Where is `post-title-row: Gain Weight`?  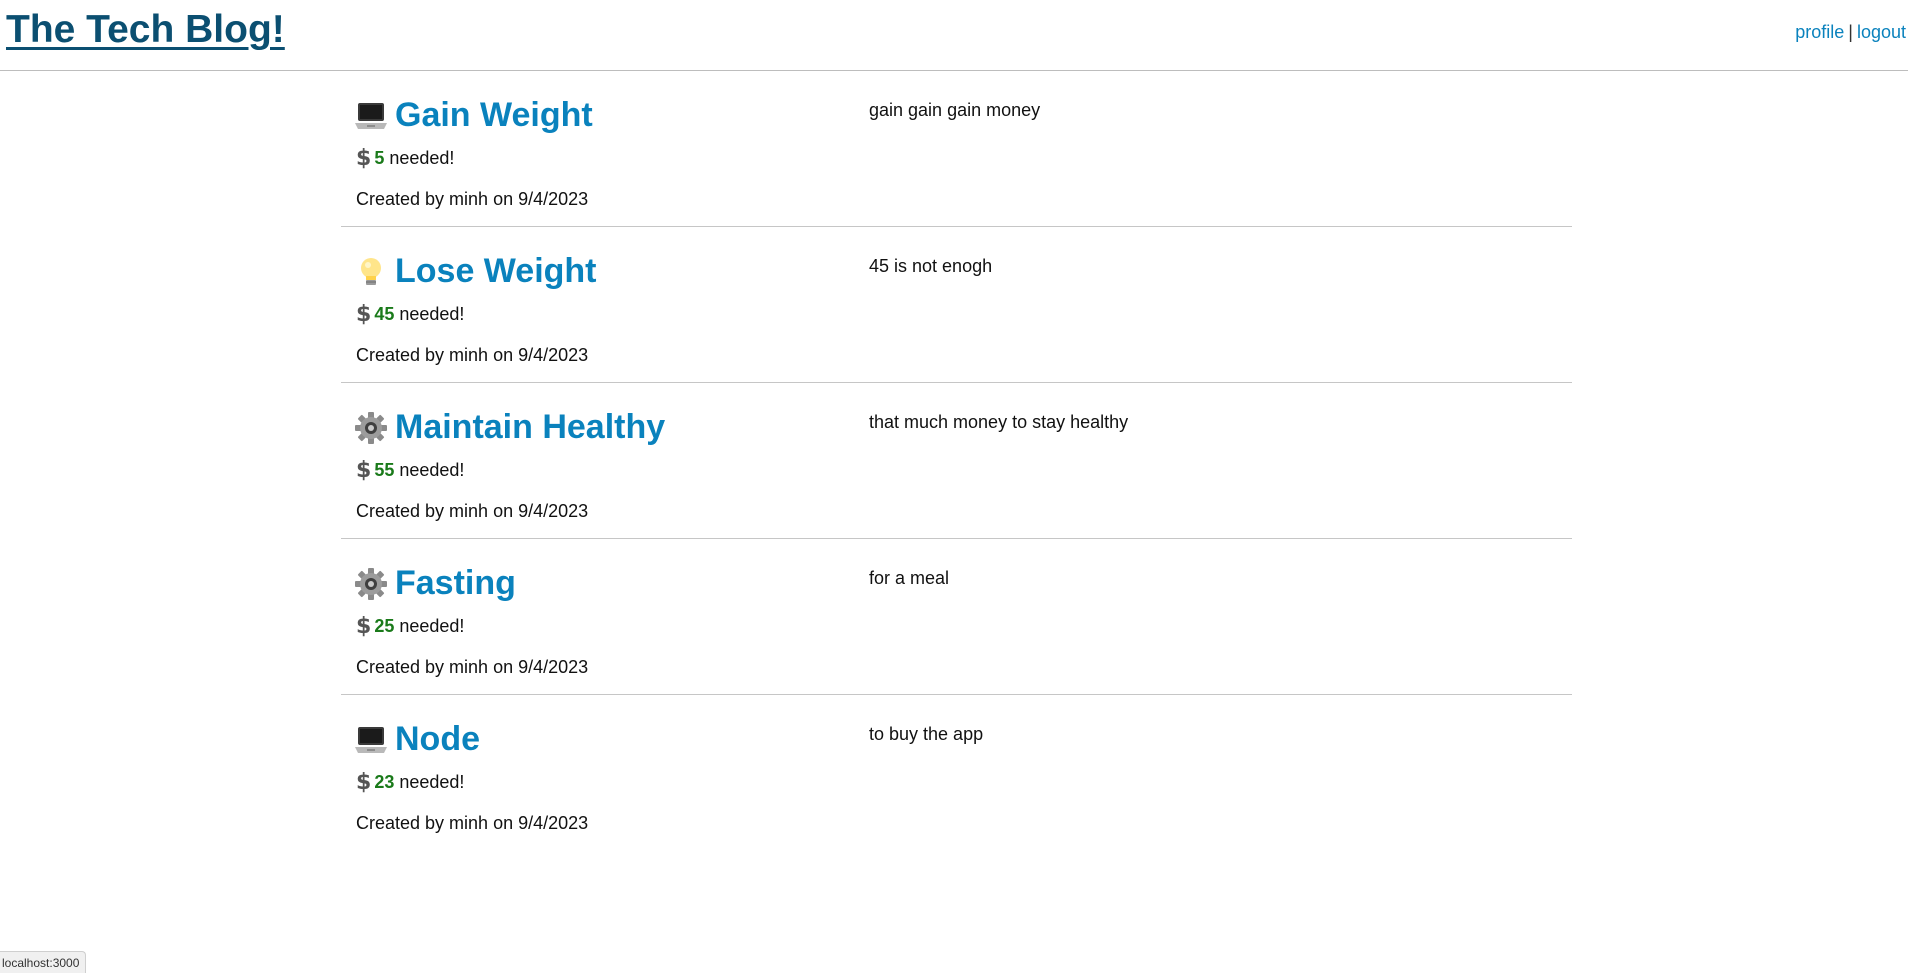
post-title-row: Gain Weight is located at coordinates (473, 115).